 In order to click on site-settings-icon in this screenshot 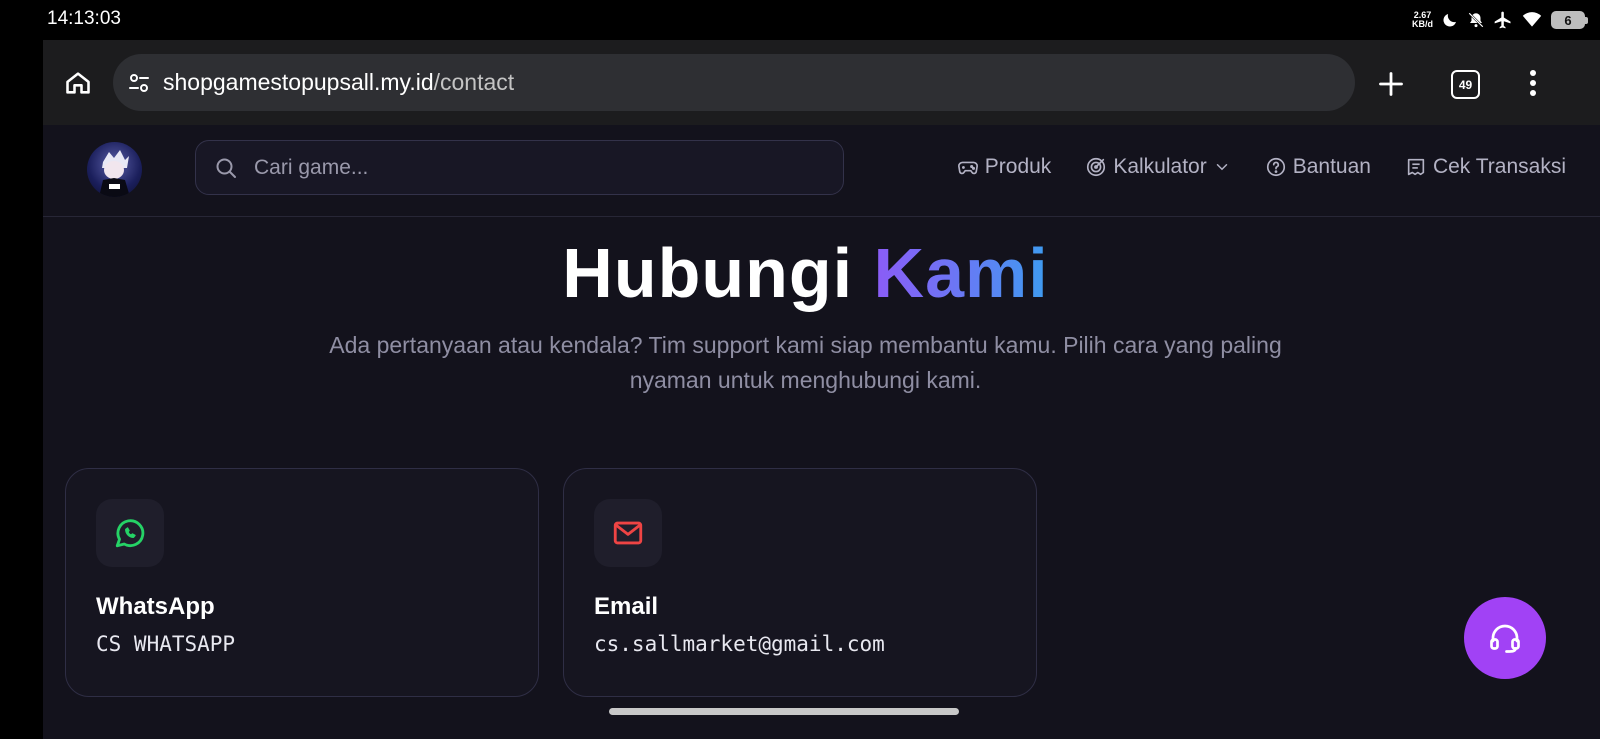, I will do `click(139, 83)`.